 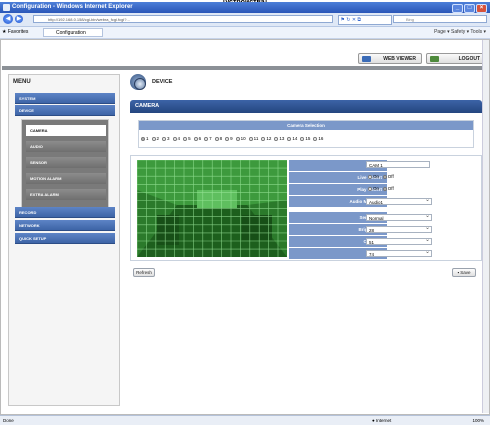 I want to click on camera-radio-label: 14, so click(x=295, y=138).